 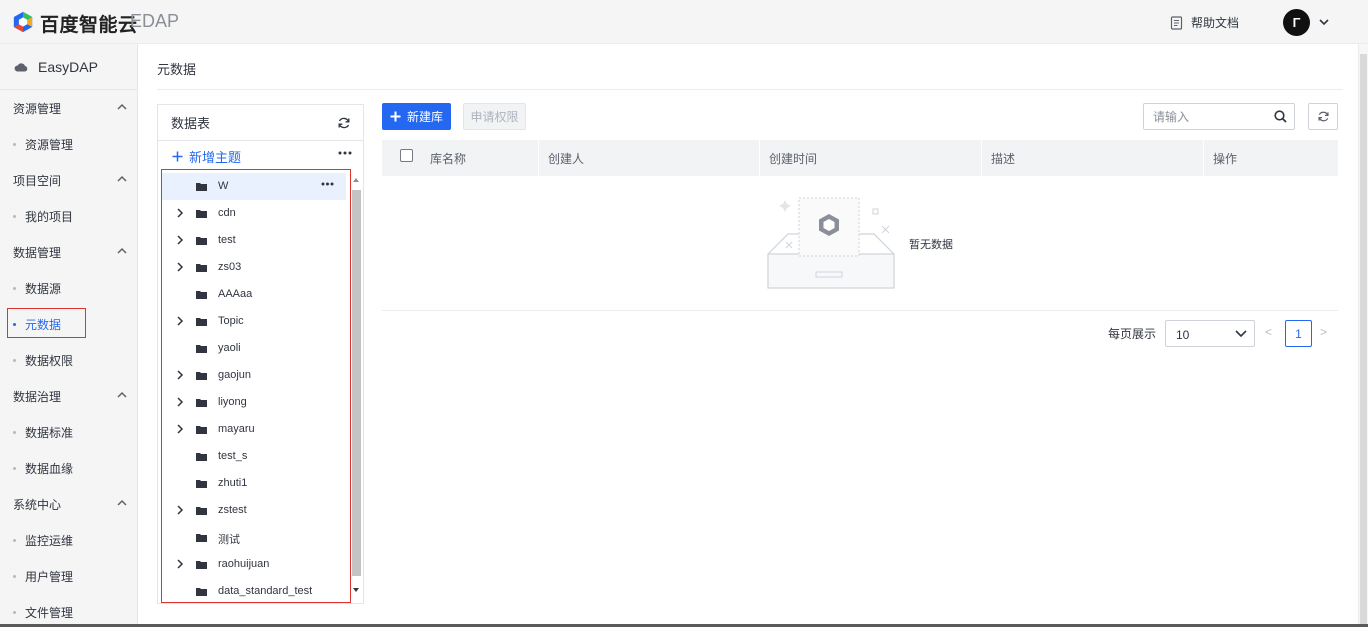 I want to click on sidebar-group-data-management: 数据管理, so click(x=69, y=252).